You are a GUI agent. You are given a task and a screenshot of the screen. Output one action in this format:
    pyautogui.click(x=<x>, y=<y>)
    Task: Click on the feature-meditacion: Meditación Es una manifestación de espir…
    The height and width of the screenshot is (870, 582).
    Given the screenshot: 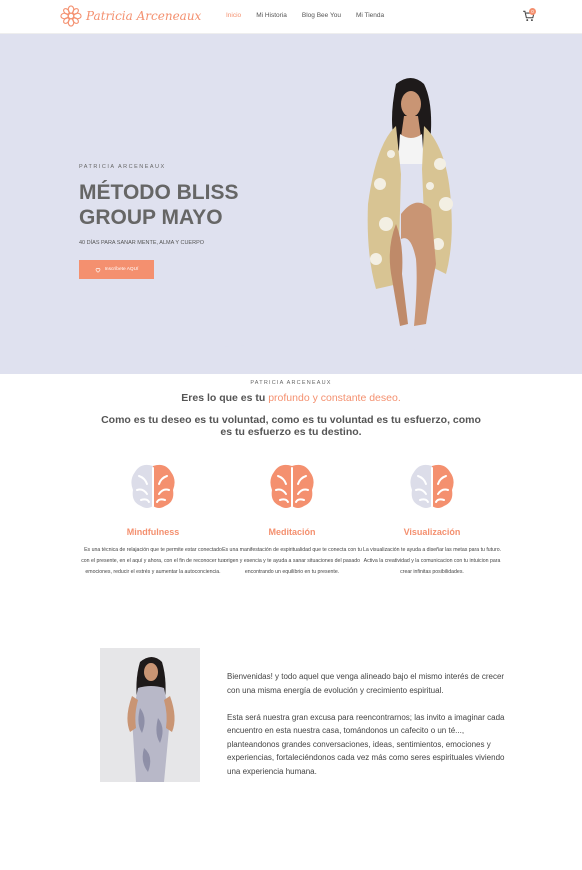 What is the action you would take?
    pyautogui.click(x=292, y=519)
    